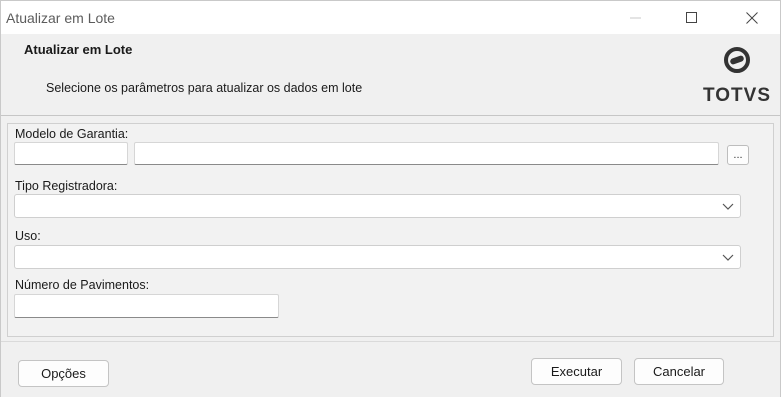 This screenshot has width=781, height=397. What do you see at coordinates (736, 76) in the screenshot?
I see `totvs-logo: TOTVS` at bounding box center [736, 76].